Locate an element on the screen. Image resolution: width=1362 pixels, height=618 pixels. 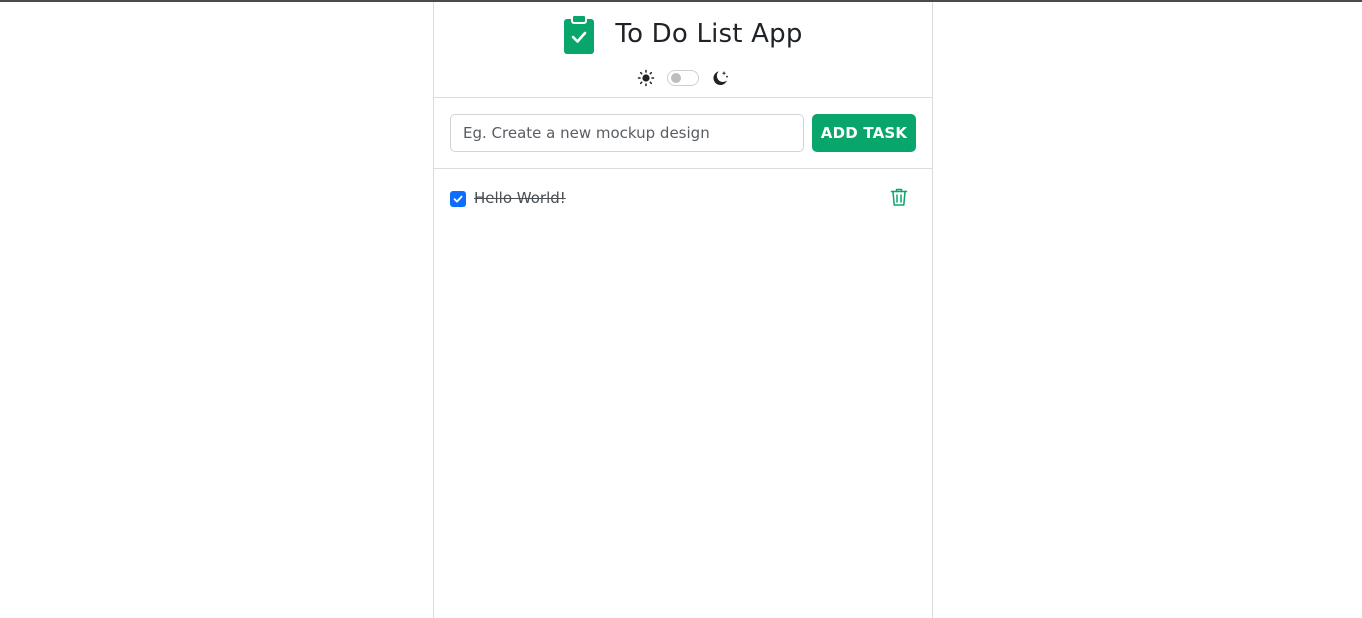
page-title: To Do List App is located at coordinates (709, 34).